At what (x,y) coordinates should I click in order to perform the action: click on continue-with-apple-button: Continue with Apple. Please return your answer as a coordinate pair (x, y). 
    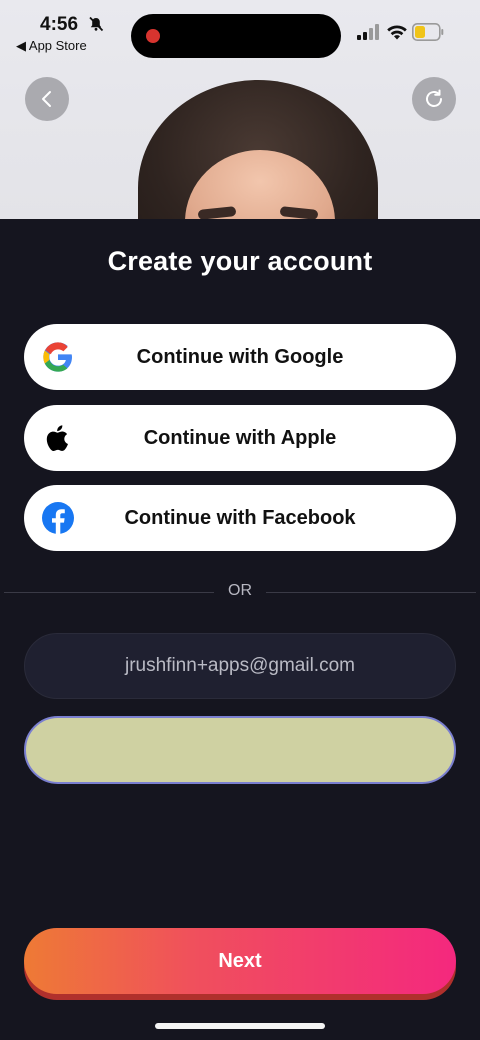
    Looking at the image, I should click on (240, 438).